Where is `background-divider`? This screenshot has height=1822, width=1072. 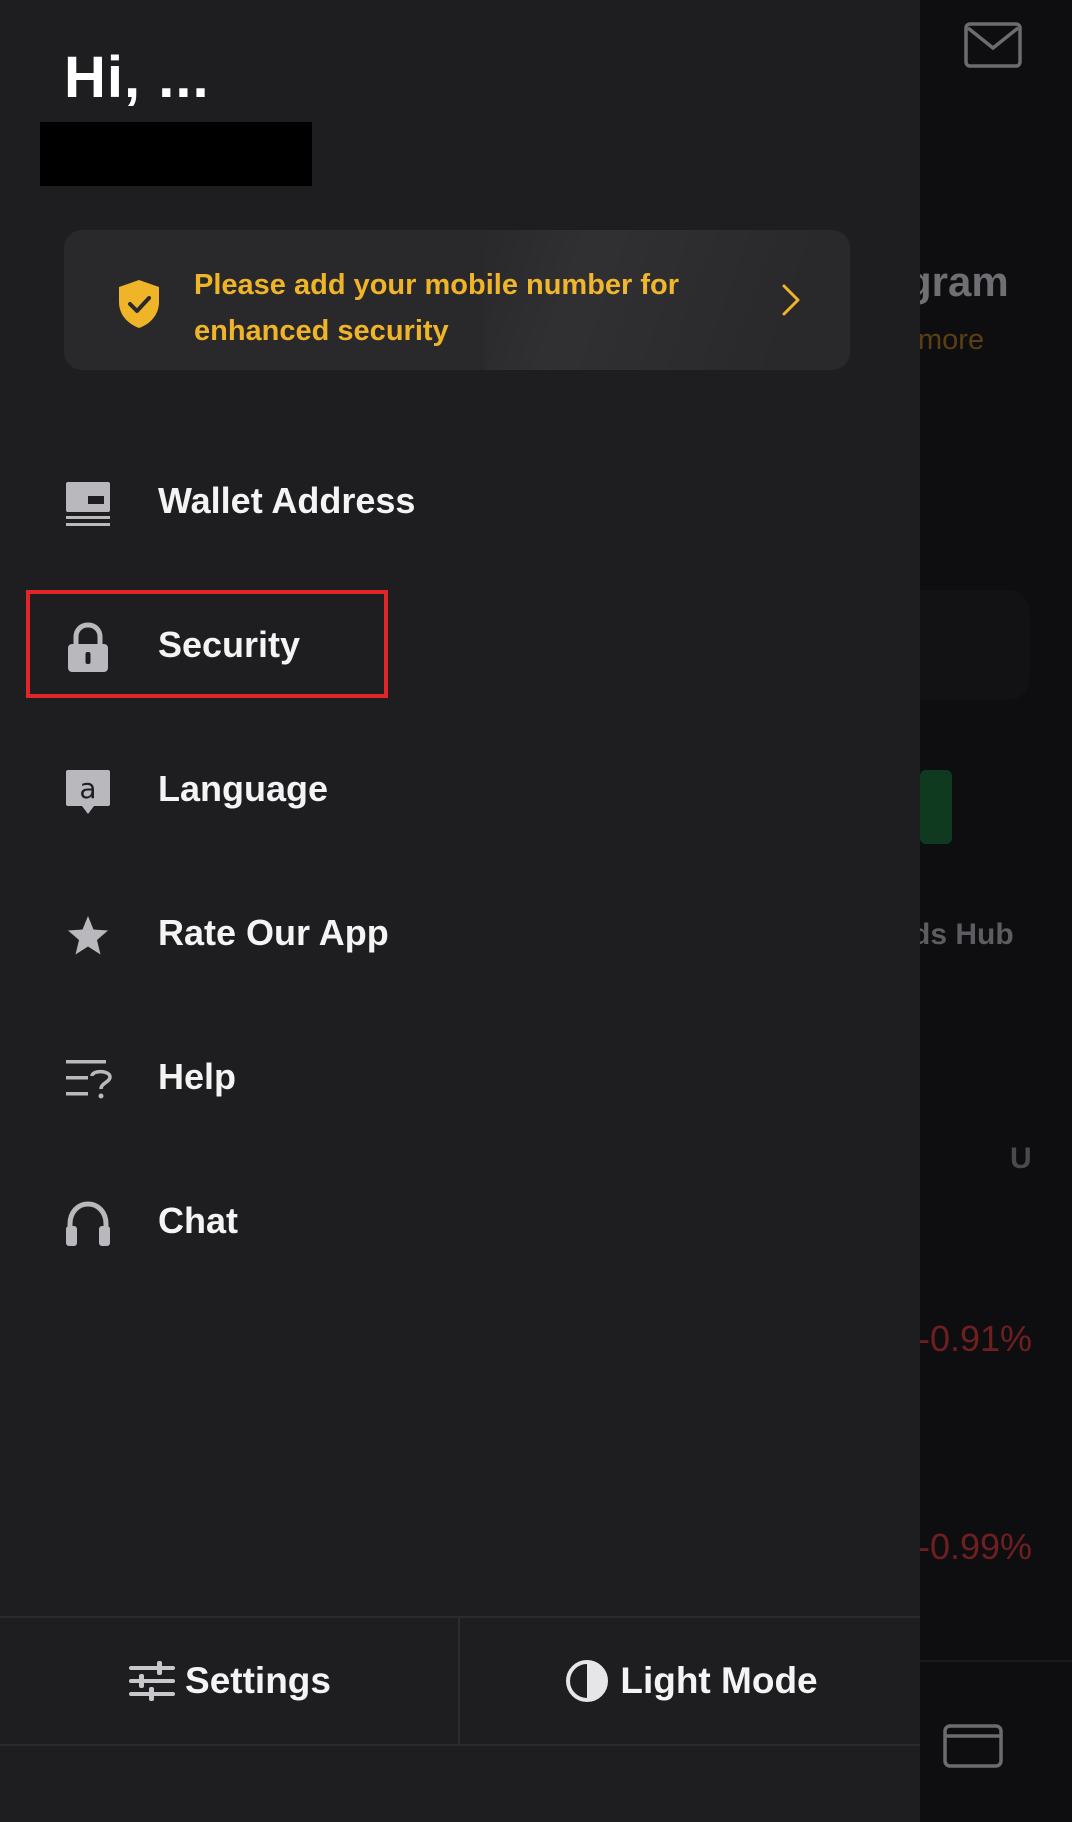 background-divider is located at coordinates (996, 1661).